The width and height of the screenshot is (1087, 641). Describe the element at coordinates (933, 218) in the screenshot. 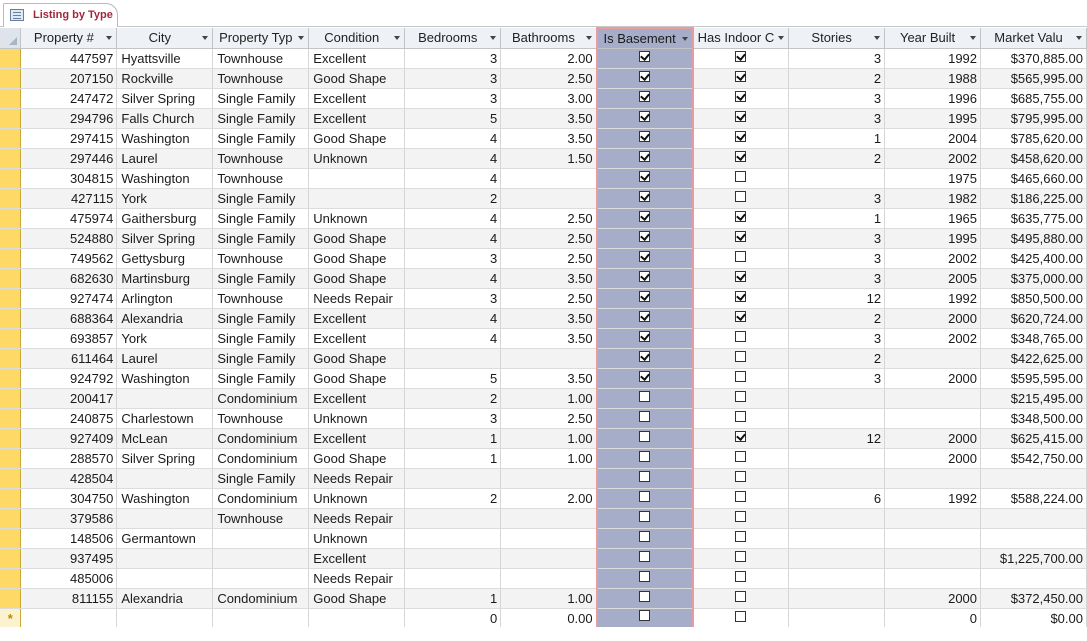

I see `cell-year: 1965` at that location.